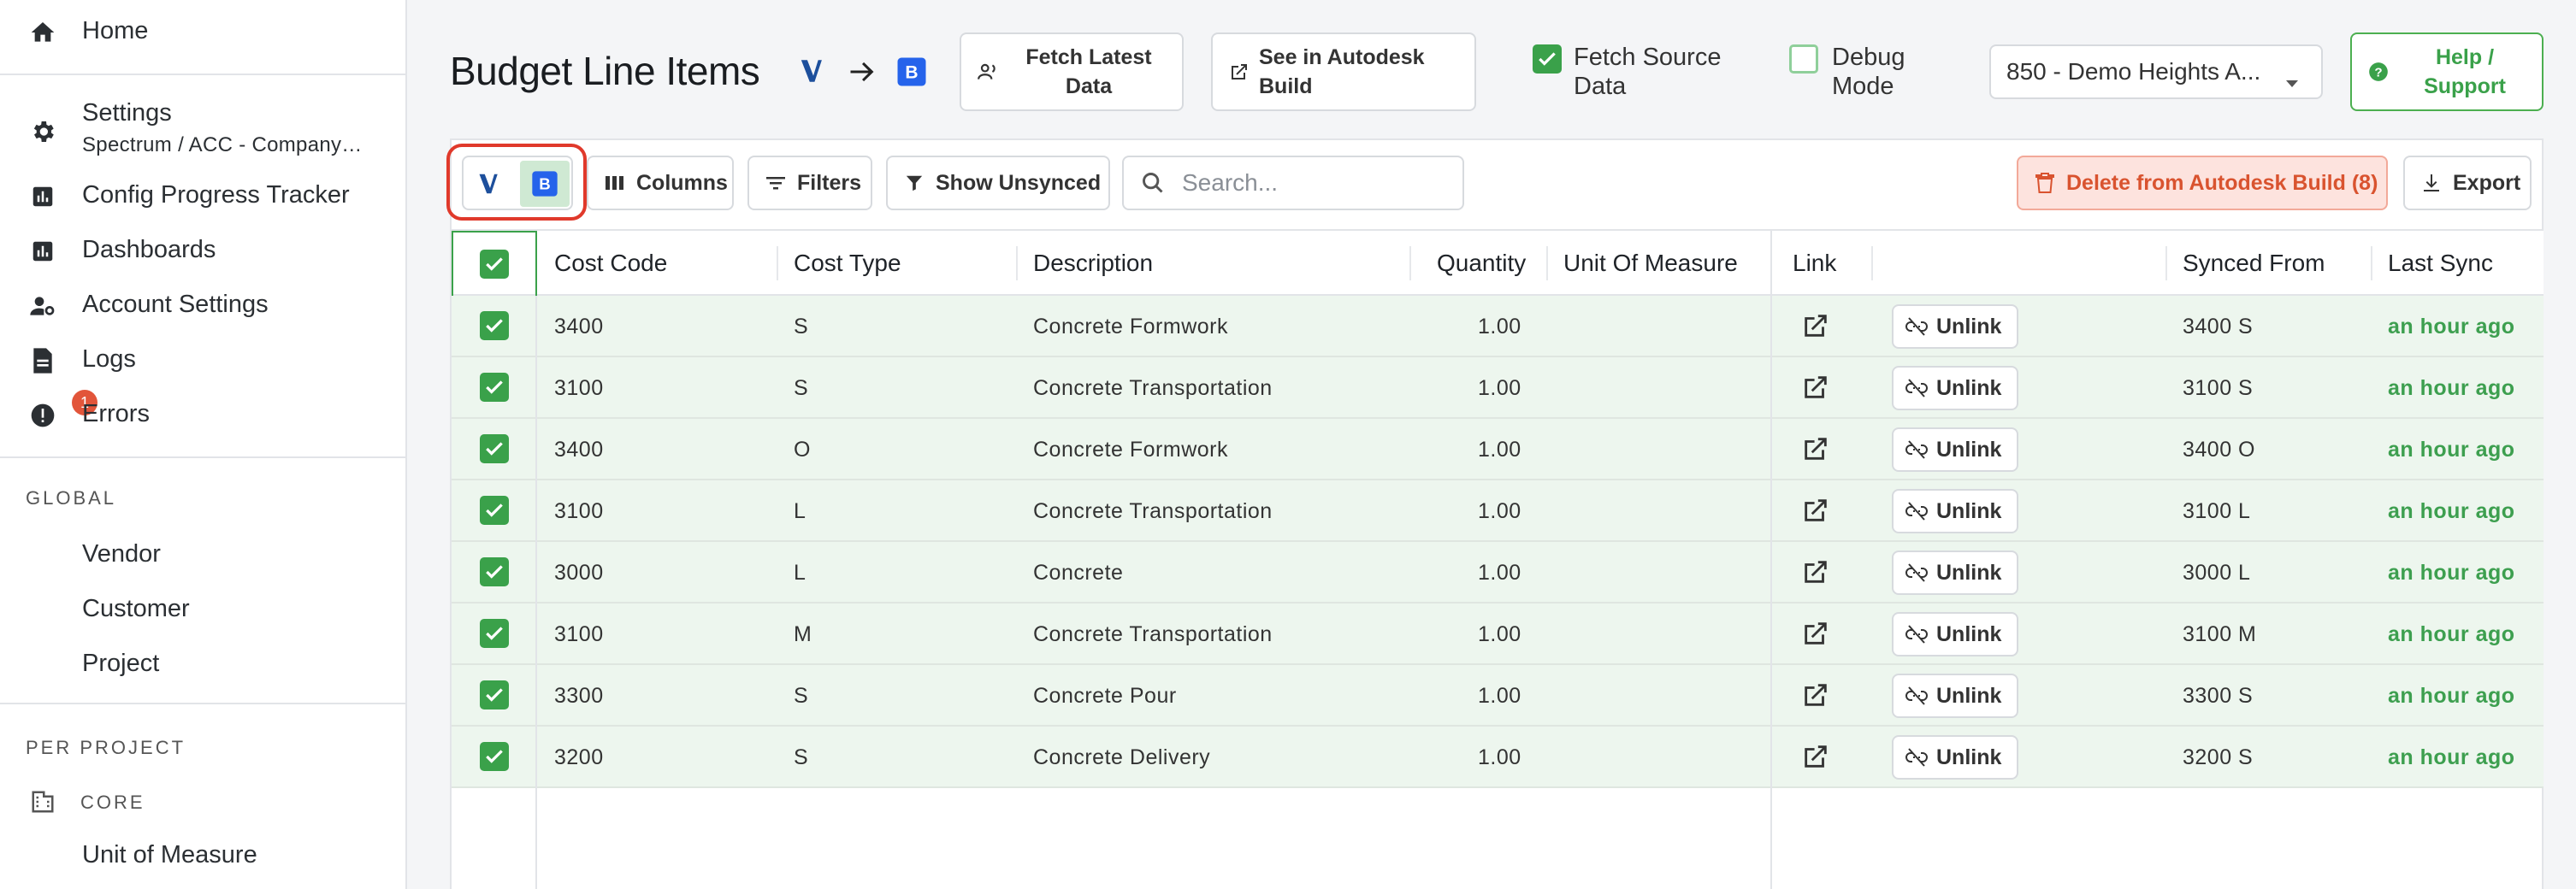 The height and width of the screenshot is (889, 2576). I want to click on checkmark-icon, so click(494, 387).